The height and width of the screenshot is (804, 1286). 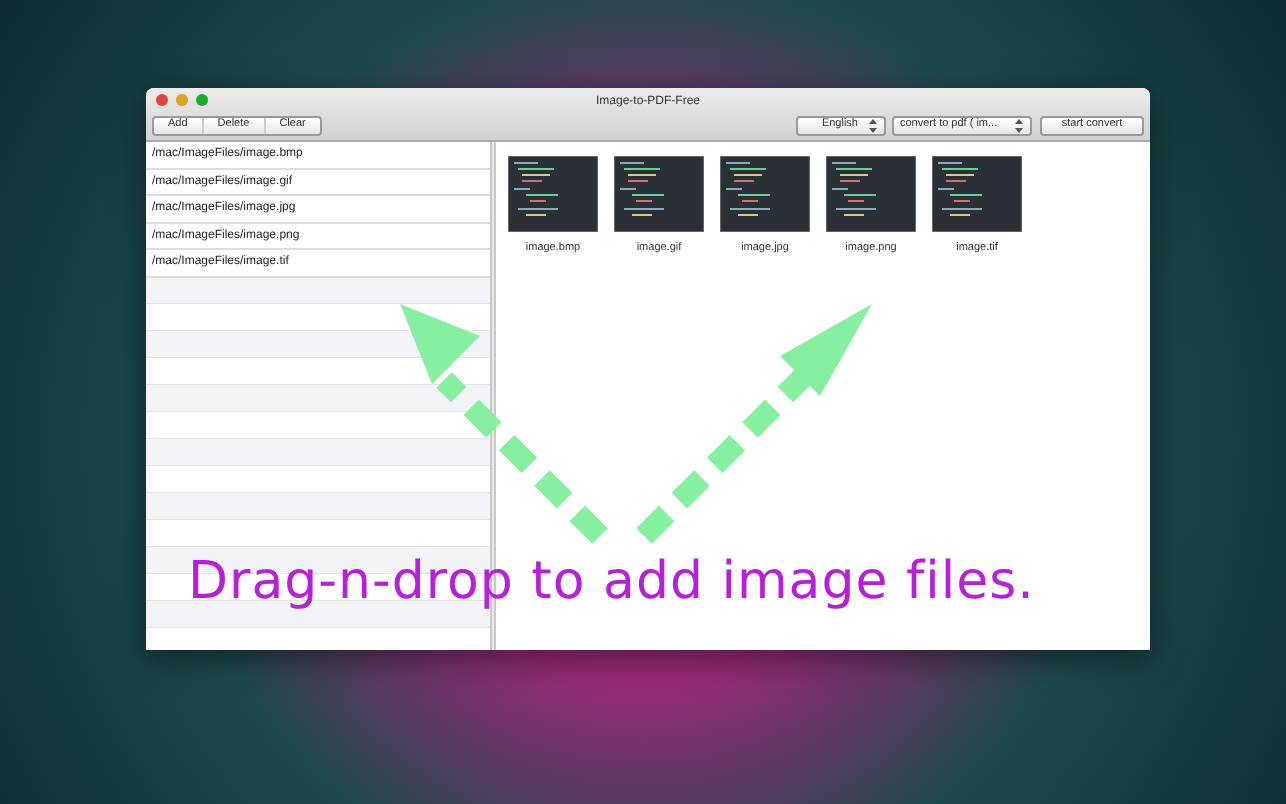 I want to click on close-icon, so click(x=162, y=100).